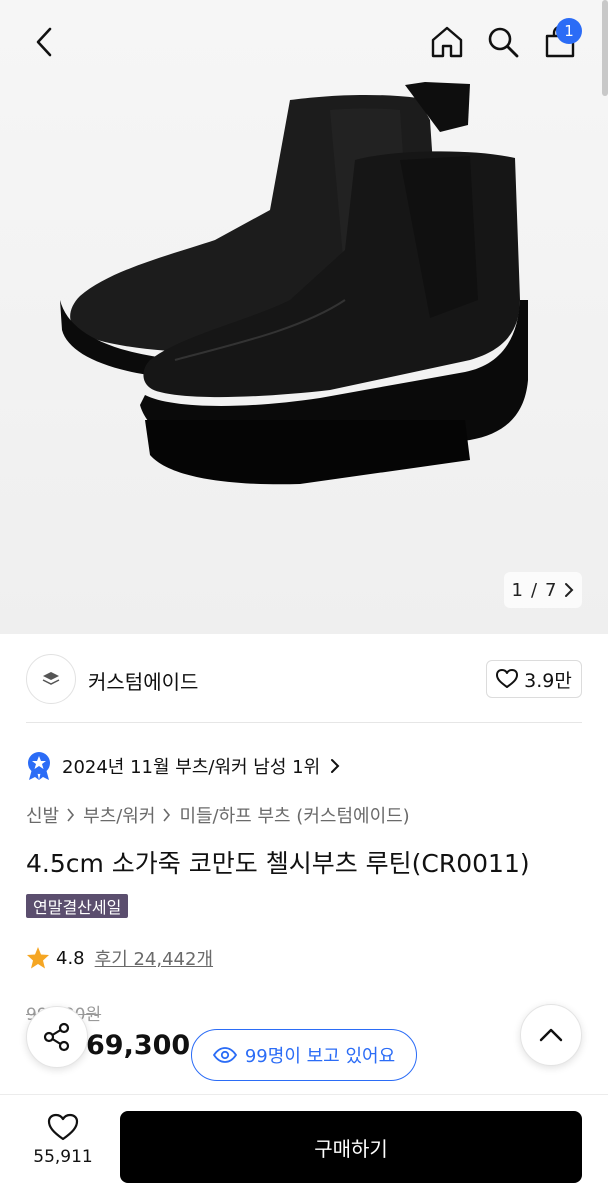 This screenshot has height=1200, width=608. I want to click on brand-name: 커스텀에이드, so click(143, 680).